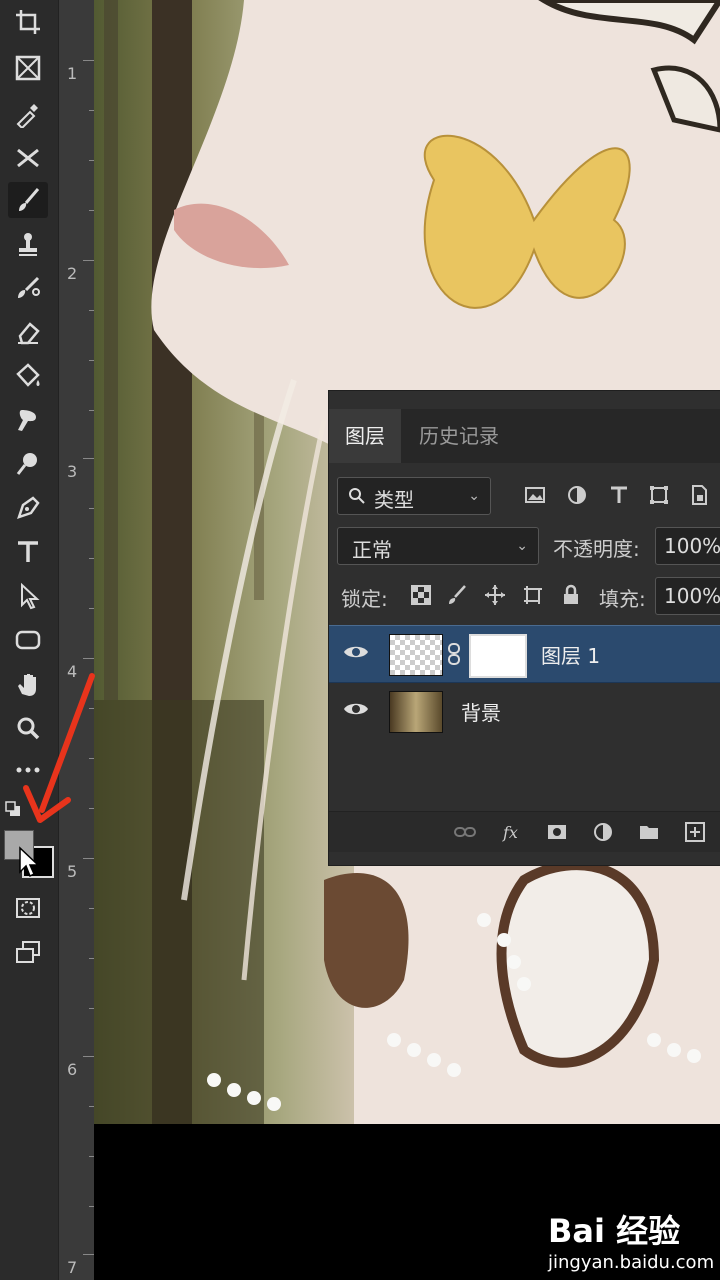 The height and width of the screenshot is (1280, 720). I want to click on eraser-tool, so click(28, 332).